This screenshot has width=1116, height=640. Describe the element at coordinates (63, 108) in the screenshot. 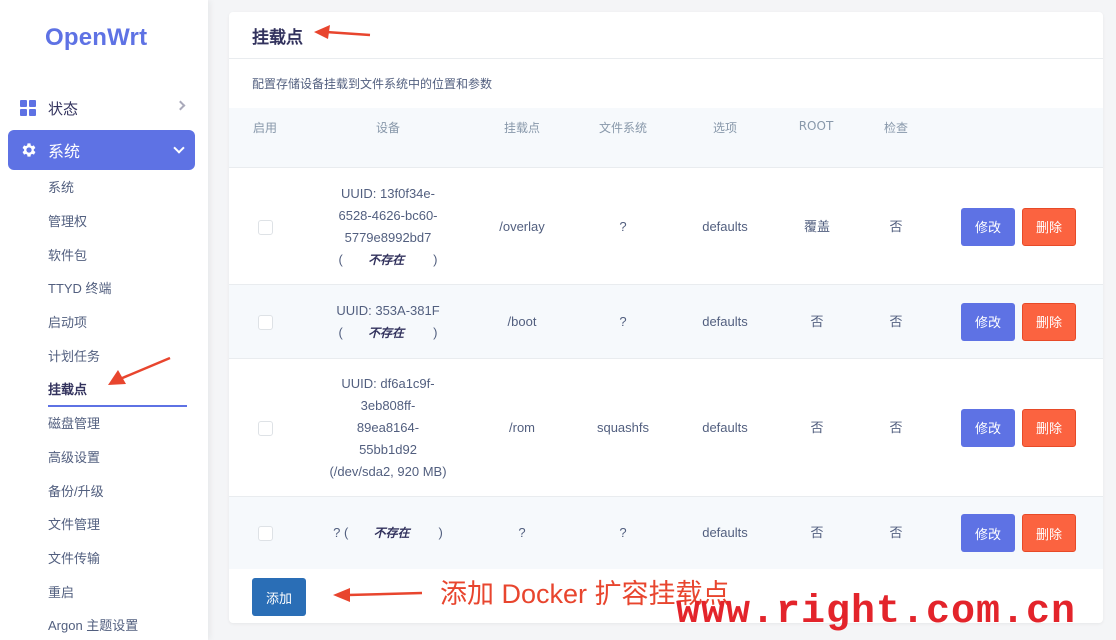

I see `sidebar-menu-status-label: 状态` at that location.